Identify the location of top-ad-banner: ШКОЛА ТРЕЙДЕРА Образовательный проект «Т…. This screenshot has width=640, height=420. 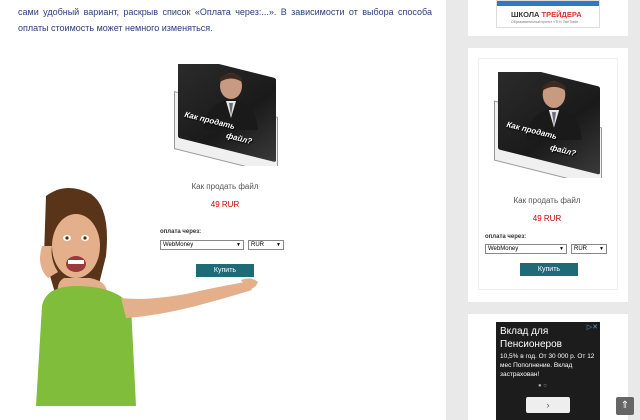
(548, 14).